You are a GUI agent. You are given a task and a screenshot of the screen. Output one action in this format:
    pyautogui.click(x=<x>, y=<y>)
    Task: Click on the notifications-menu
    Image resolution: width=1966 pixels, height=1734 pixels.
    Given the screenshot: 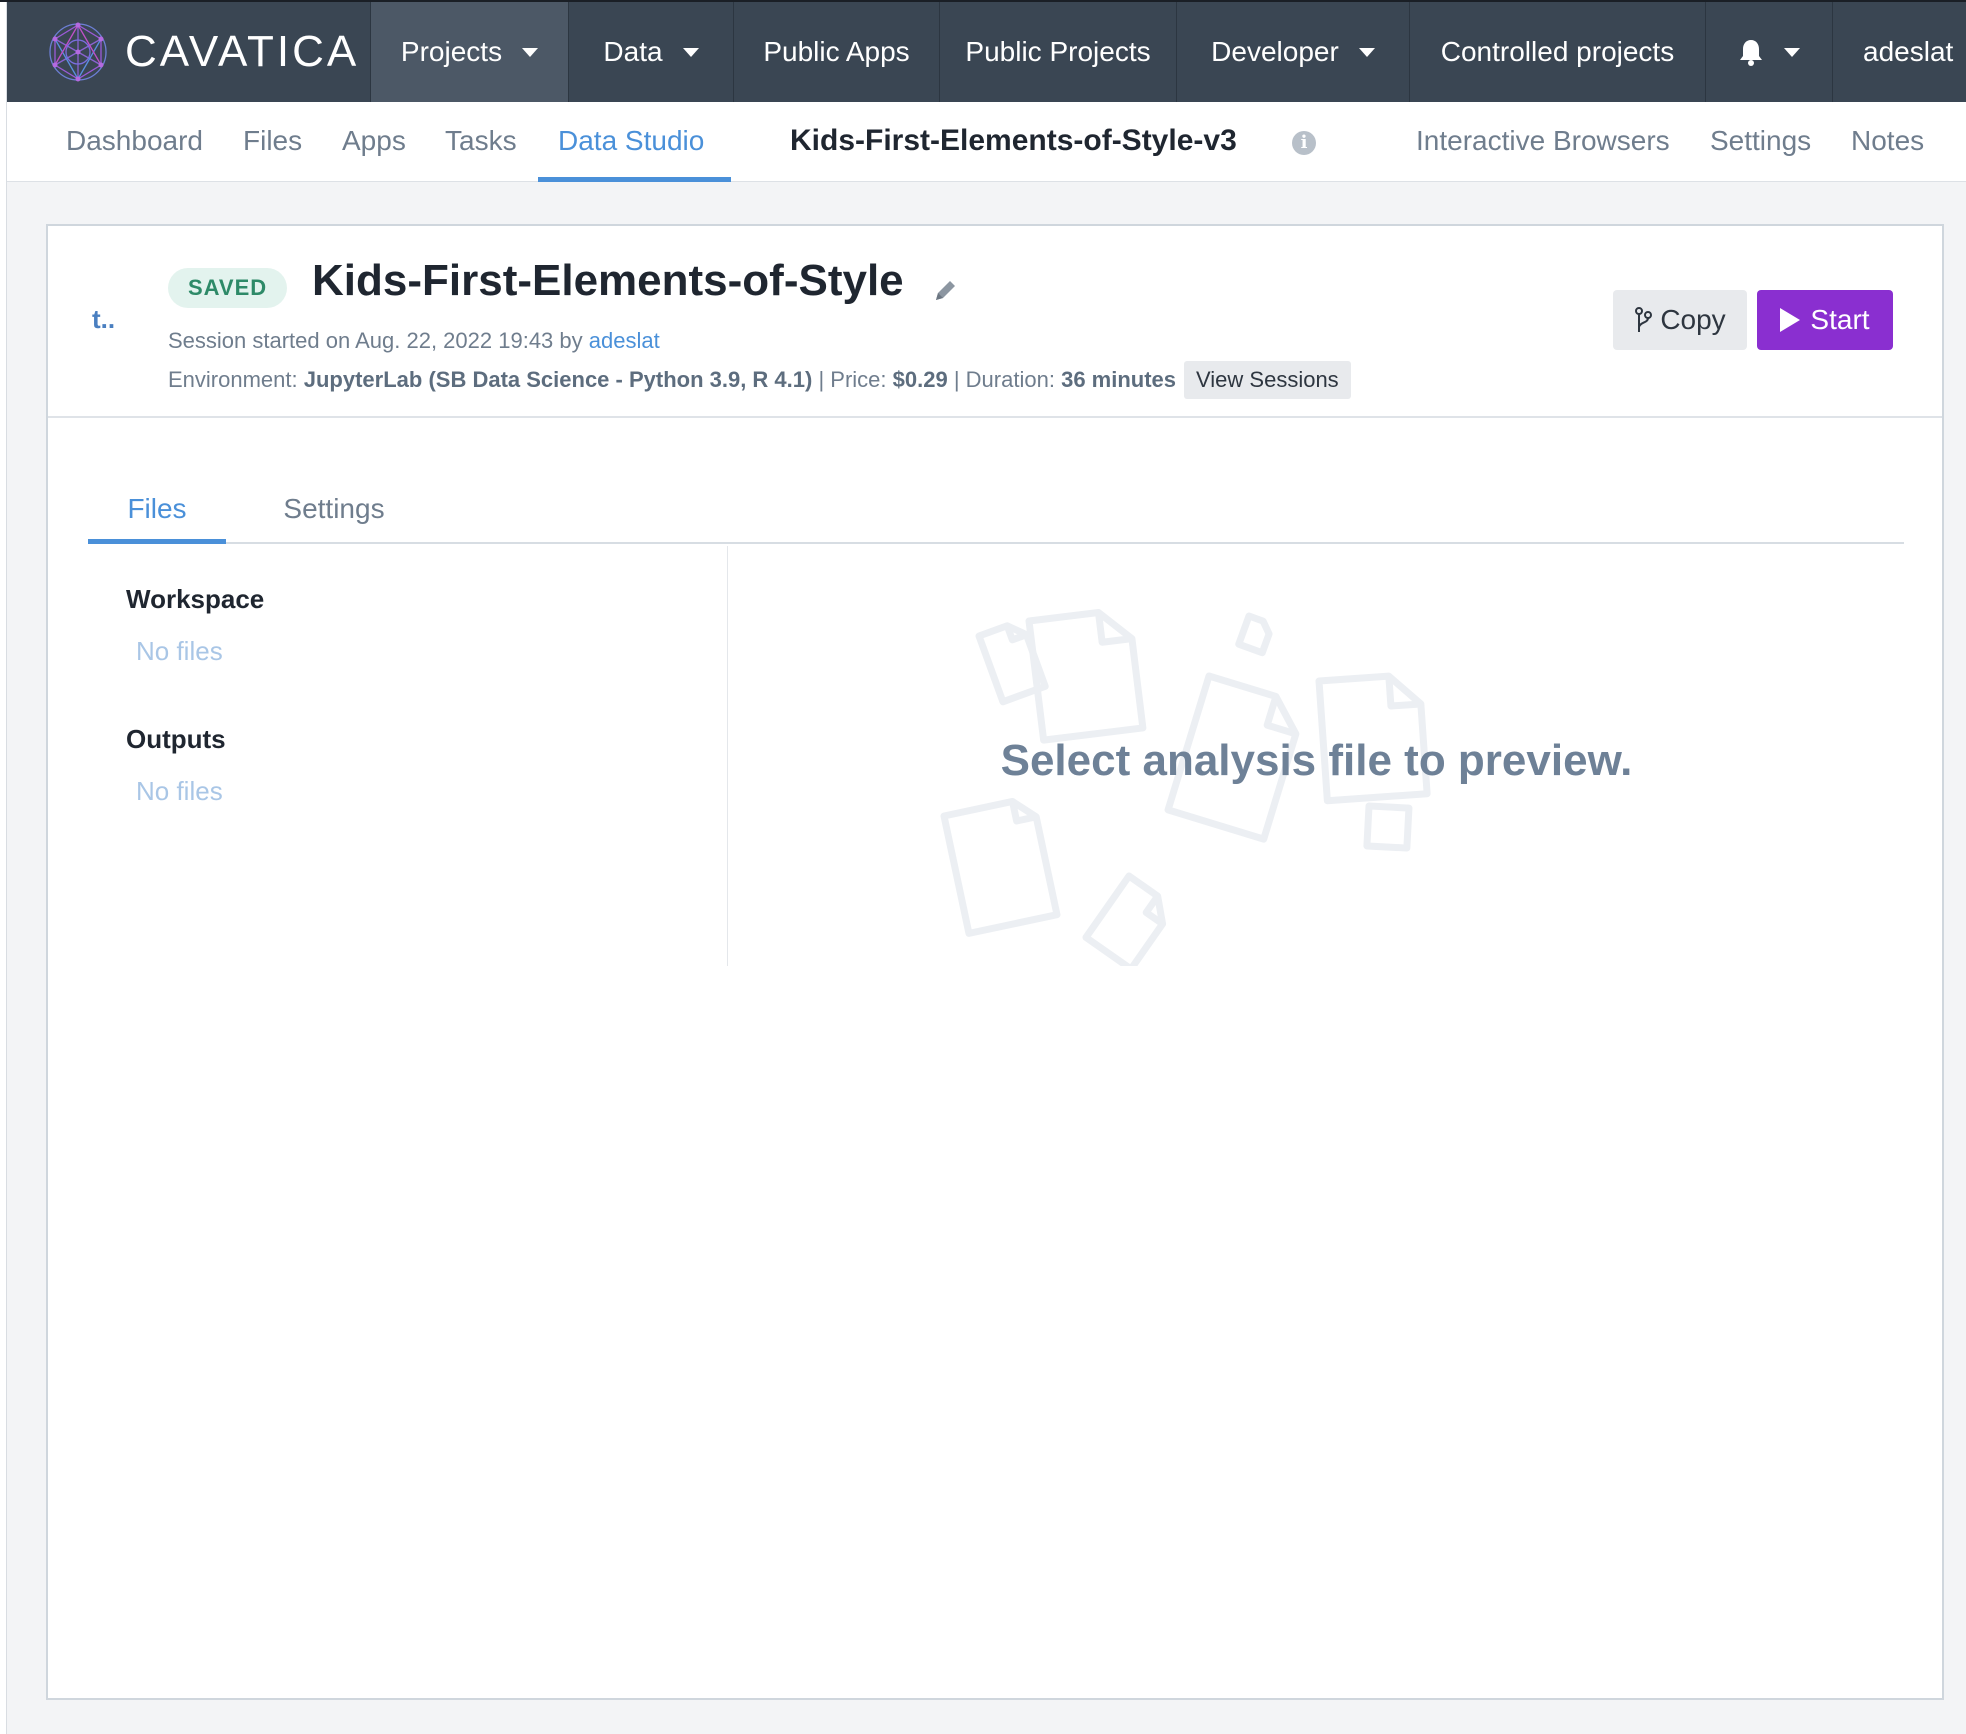 What is the action you would take?
    pyautogui.click(x=1768, y=52)
    